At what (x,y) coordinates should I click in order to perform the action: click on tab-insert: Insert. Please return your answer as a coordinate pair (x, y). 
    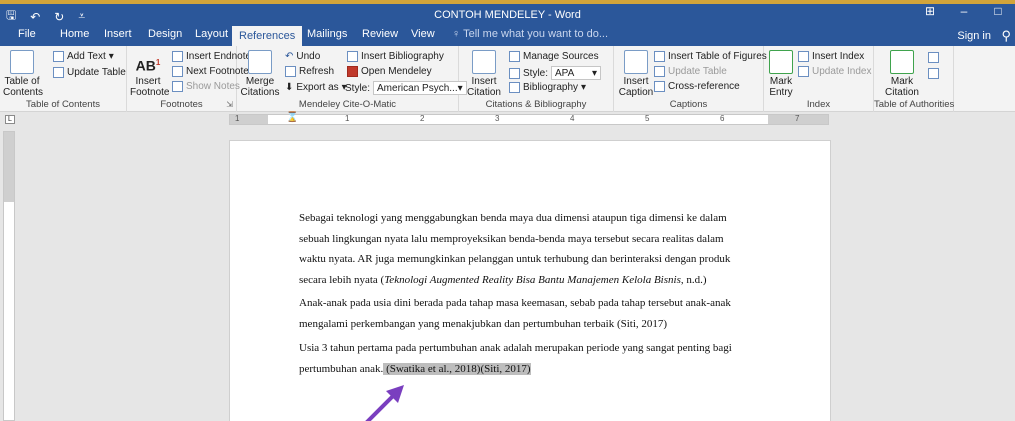
    Looking at the image, I should click on (118, 34).